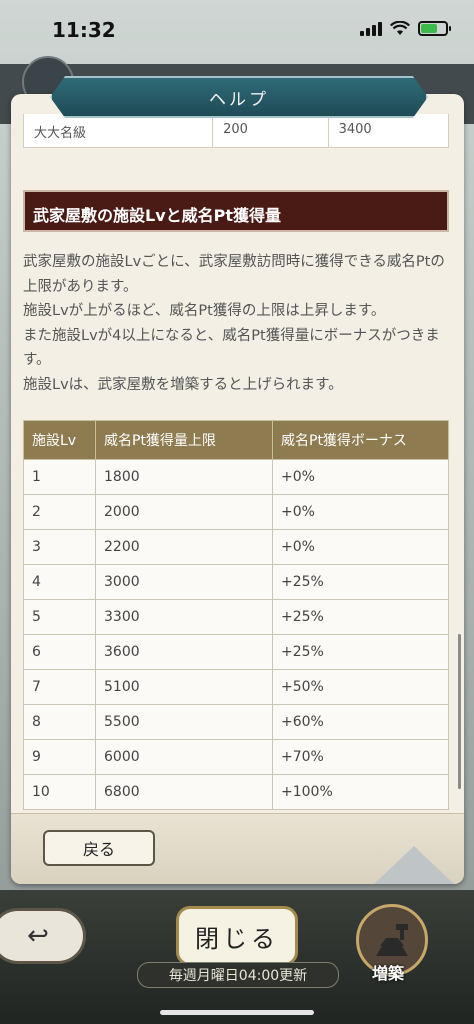 The width and height of the screenshot is (474, 1024). What do you see at coordinates (59, 440) in the screenshot?
I see `column-header-level: 施設Lv` at bounding box center [59, 440].